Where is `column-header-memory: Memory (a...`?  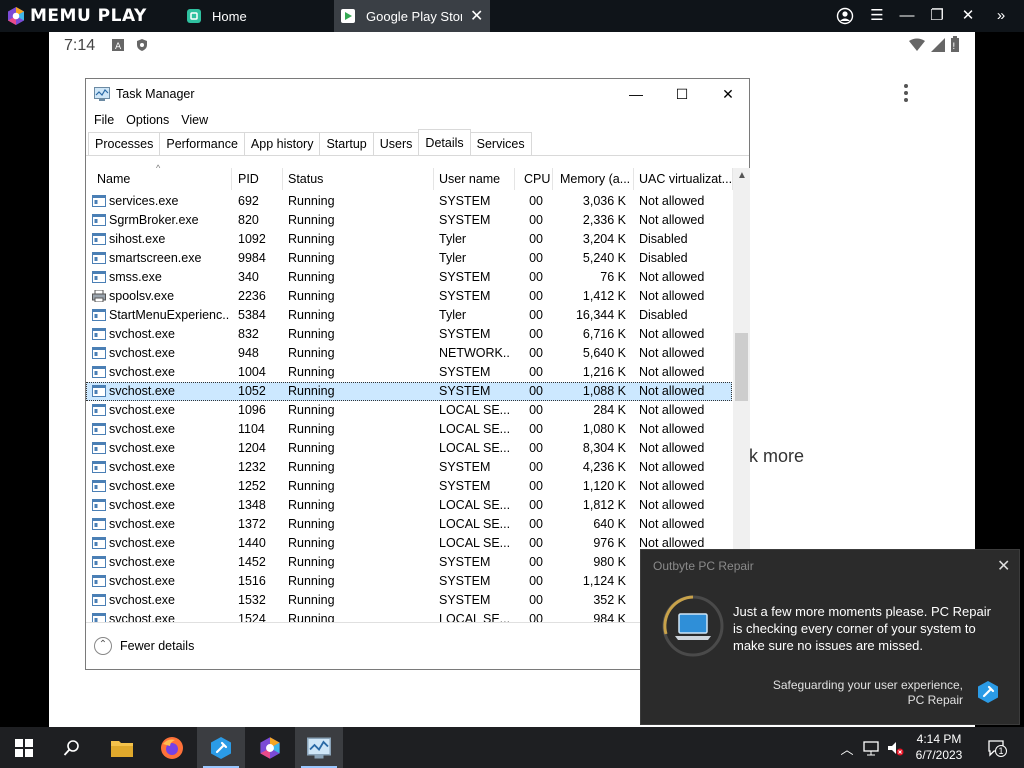
column-header-memory: Memory (a... is located at coordinates (595, 179).